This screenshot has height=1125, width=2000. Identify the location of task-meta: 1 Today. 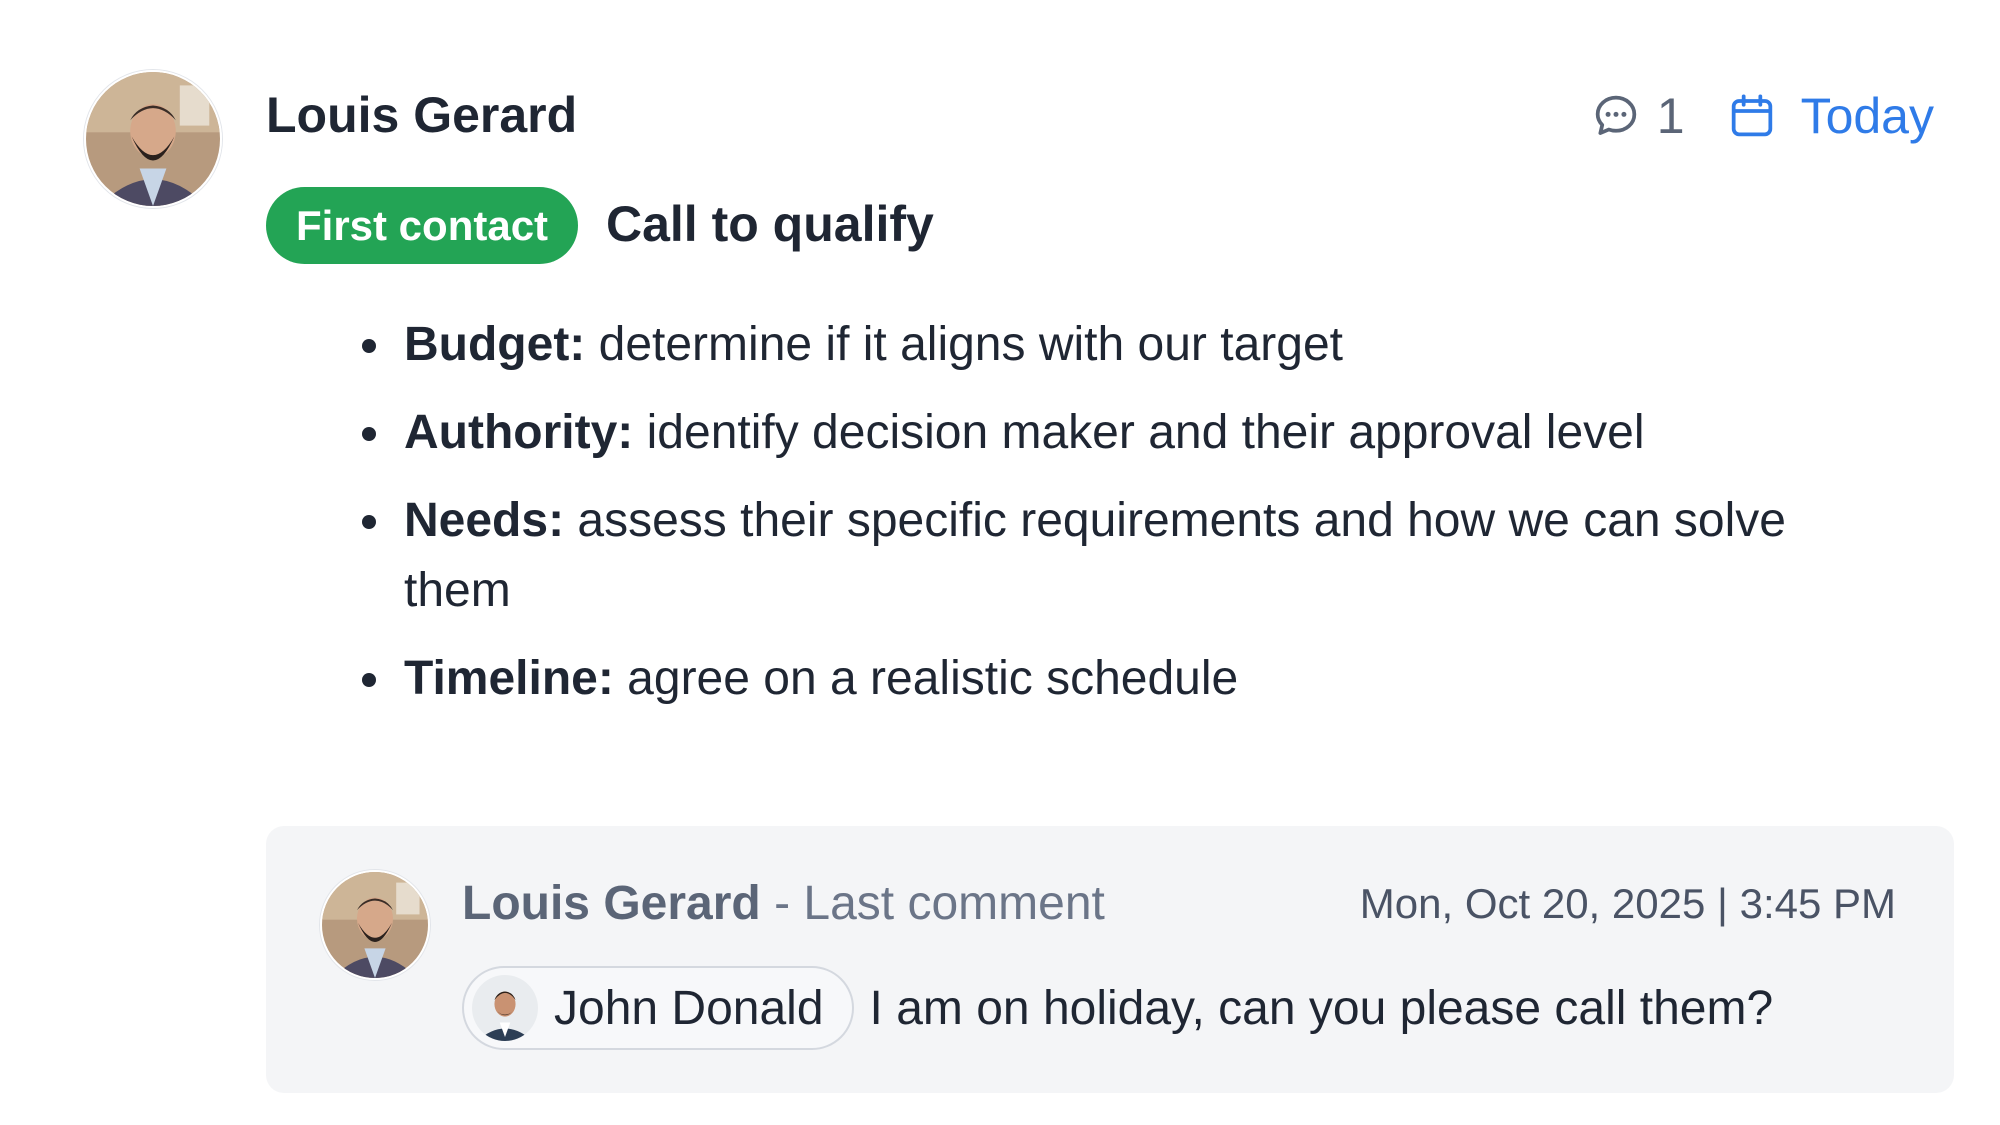
(1762, 116).